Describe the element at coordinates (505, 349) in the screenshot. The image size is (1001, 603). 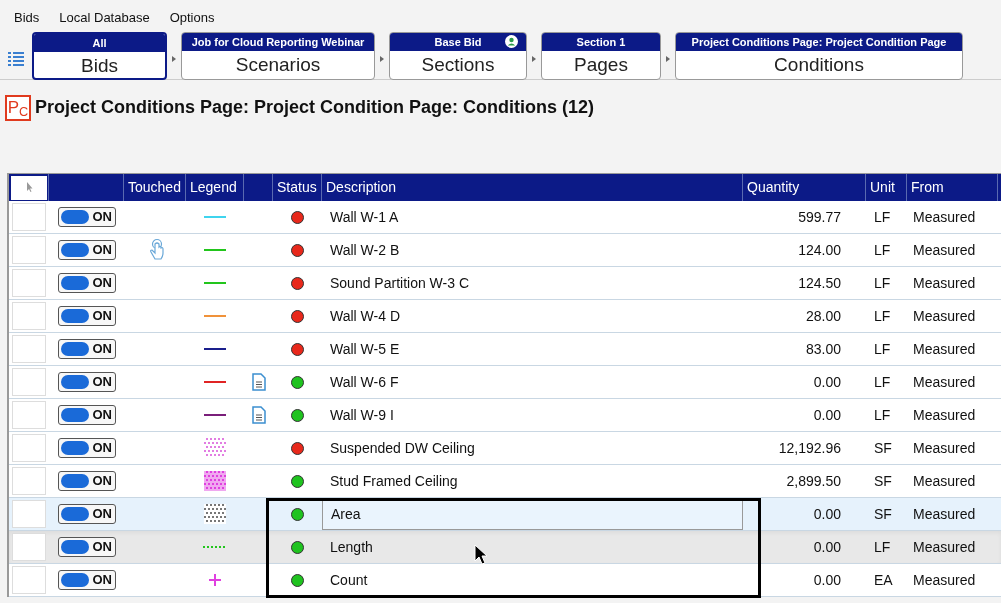
I see `table-row: ON Wall W-5 E 83.00 LF Measured` at that location.